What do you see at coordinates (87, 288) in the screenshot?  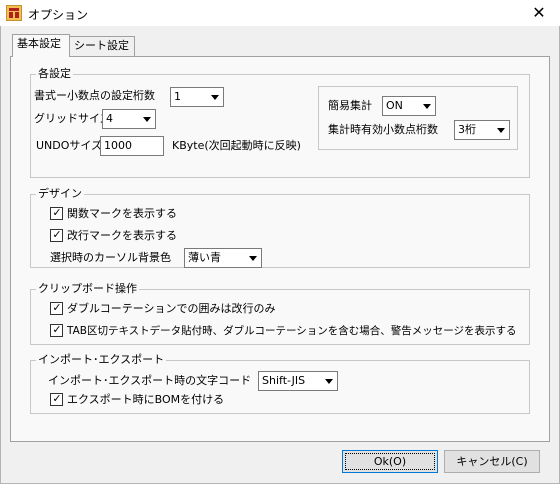 I see `clipboard-legend: クリップボード操作` at bounding box center [87, 288].